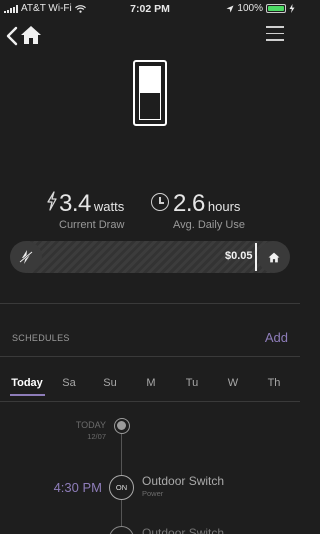 This screenshot has height=534, width=320. Describe the element at coordinates (68, 383) in the screenshot. I see `tab-saturday: Sa` at that location.